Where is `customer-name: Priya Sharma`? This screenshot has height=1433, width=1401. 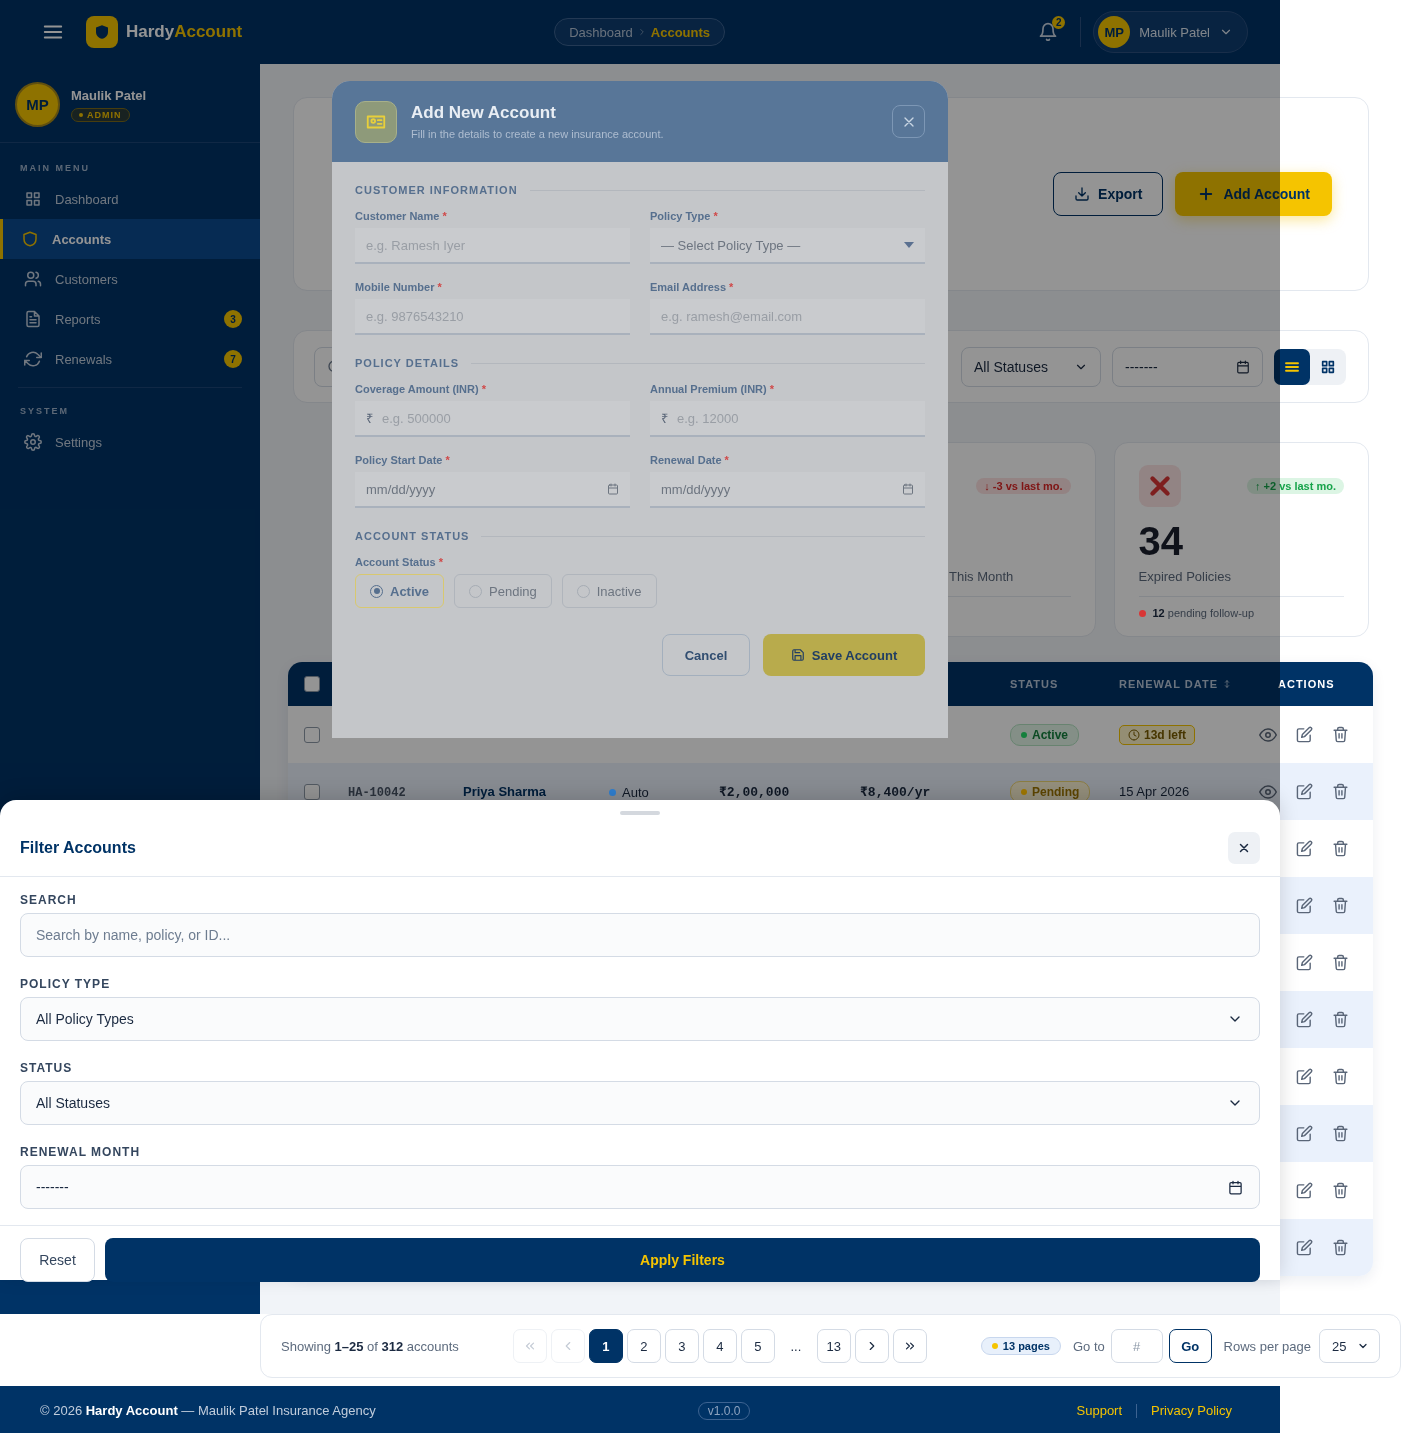 customer-name: Priya Sharma is located at coordinates (505, 791).